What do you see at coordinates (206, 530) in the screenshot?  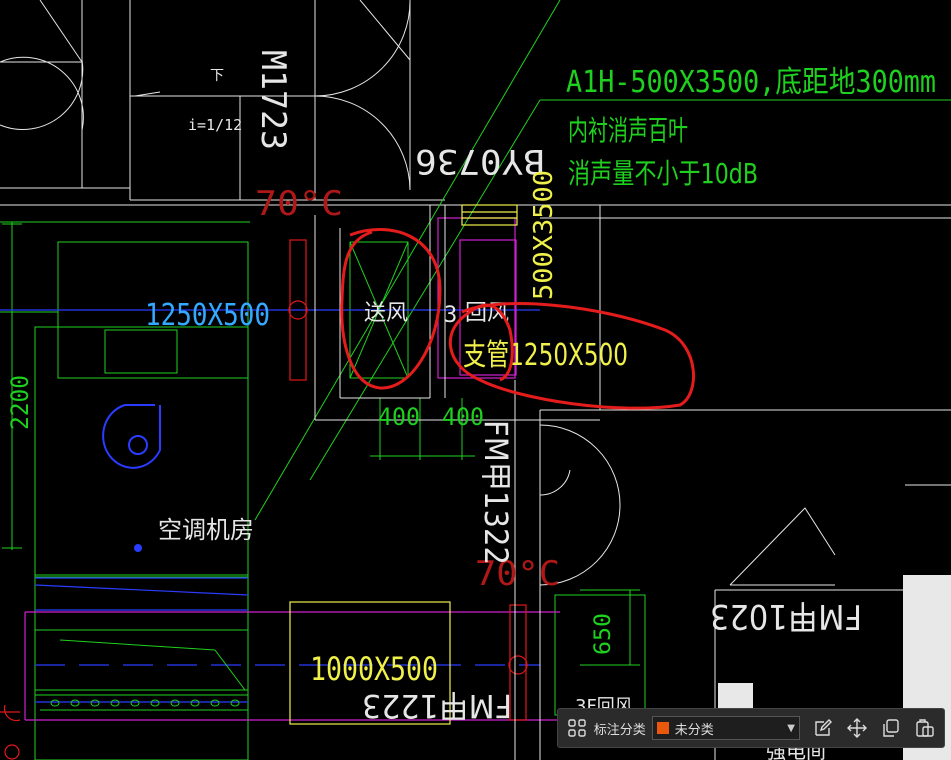 I see `room-label: 空调机房` at bounding box center [206, 530].